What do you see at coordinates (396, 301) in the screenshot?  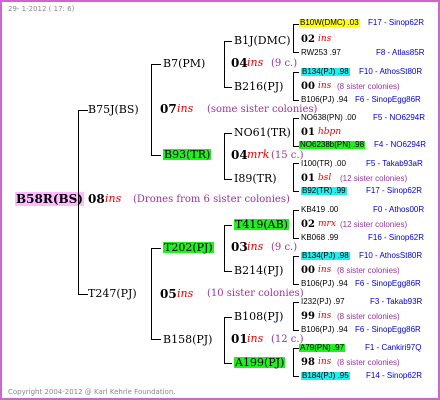 I see `l4-6-top-line: F3 - Takab93R` at bounding box center [396, 301].